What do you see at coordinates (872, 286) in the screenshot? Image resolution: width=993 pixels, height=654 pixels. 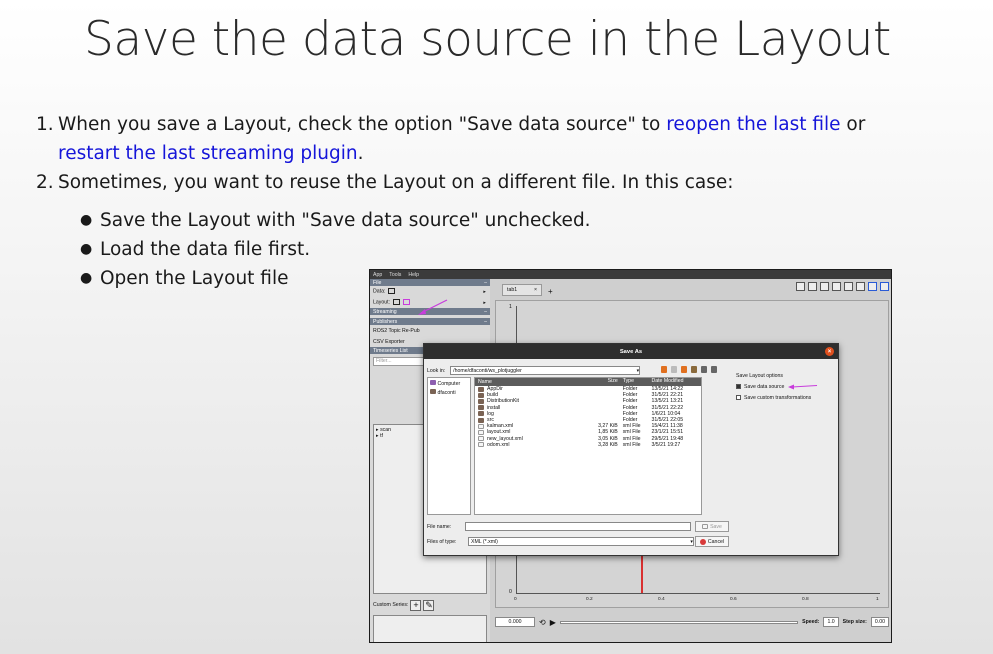 I see `time-ref-icon` at bounding box center [872, 286].